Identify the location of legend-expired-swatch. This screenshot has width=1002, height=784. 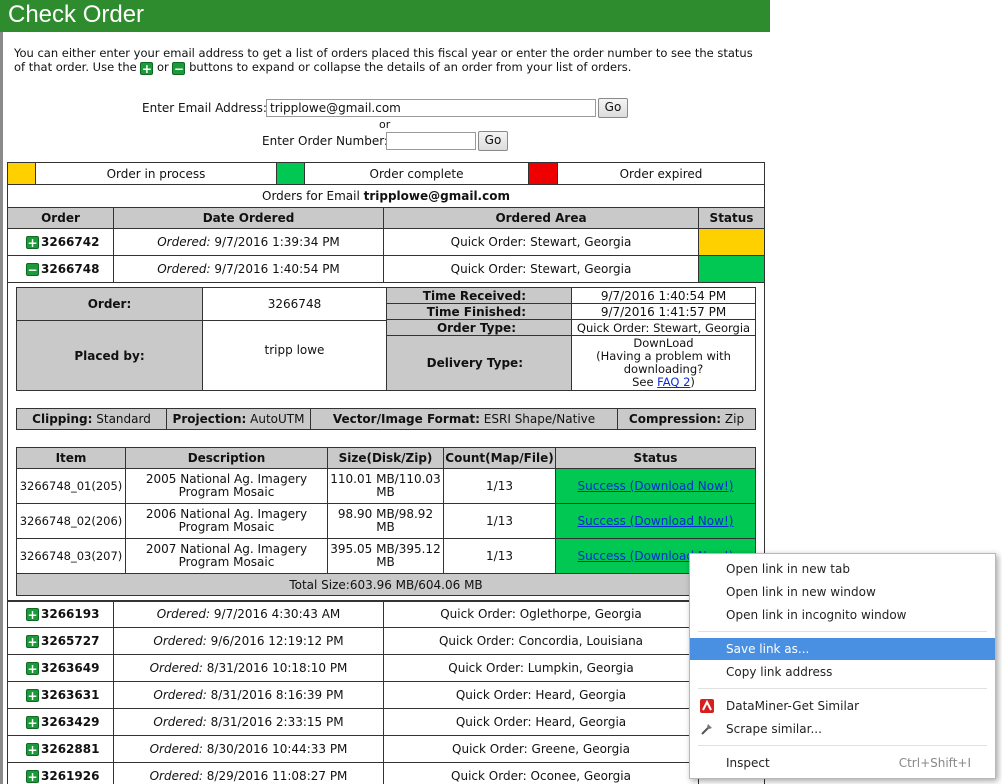
(543, 173).